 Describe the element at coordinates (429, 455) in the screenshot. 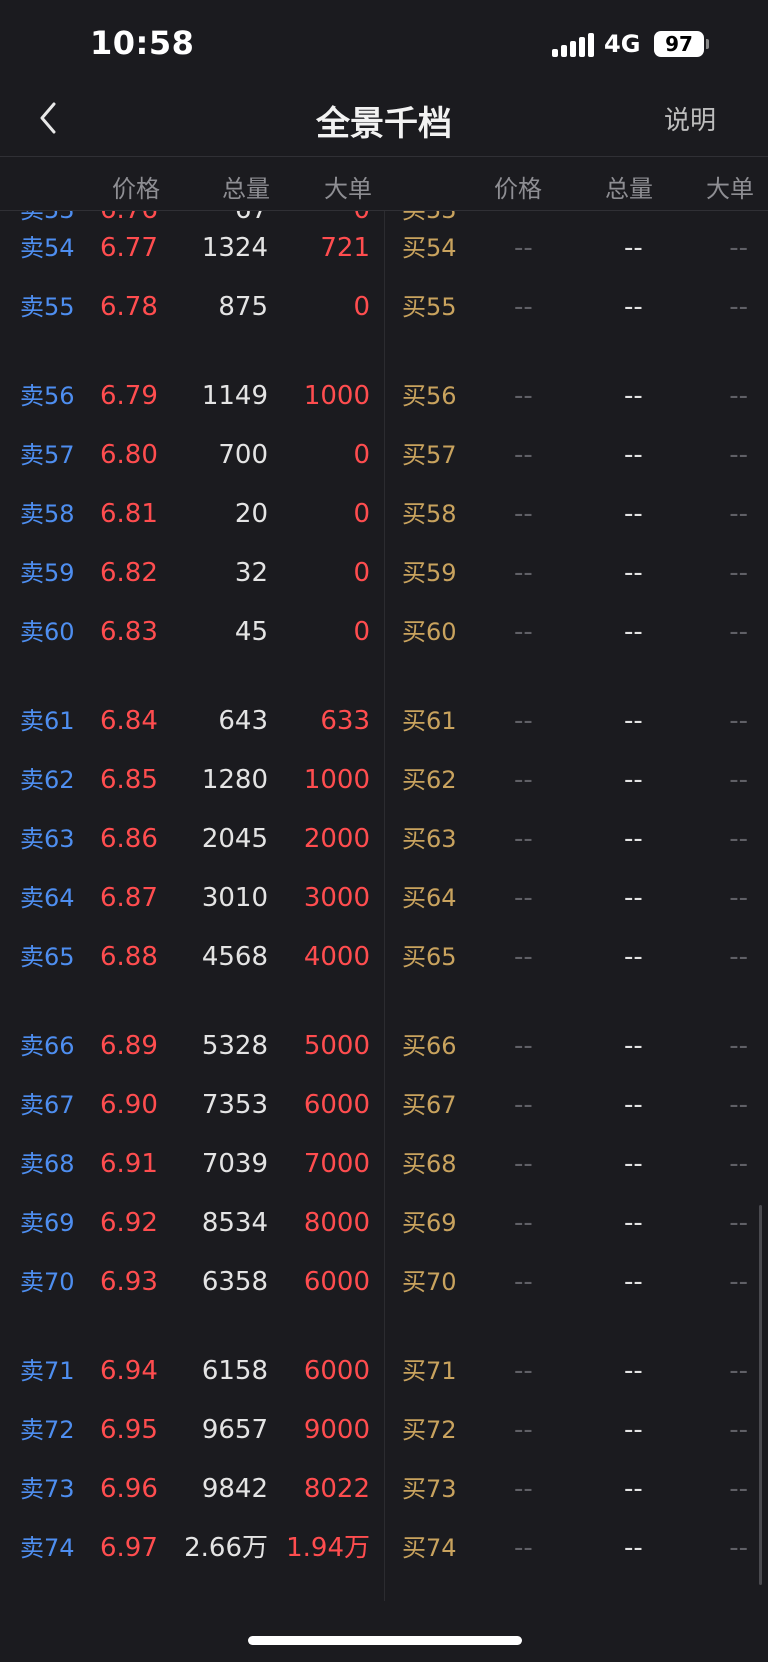

I see `buy-level-label: 买57` at that location.